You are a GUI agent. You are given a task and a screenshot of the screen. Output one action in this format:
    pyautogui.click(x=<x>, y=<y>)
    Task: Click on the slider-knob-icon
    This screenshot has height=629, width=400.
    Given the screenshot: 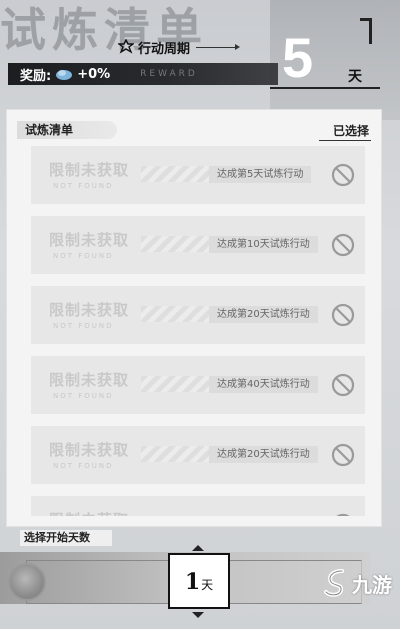 What is the action you would take?
    pyautogui.click(x=27, y=582)
    